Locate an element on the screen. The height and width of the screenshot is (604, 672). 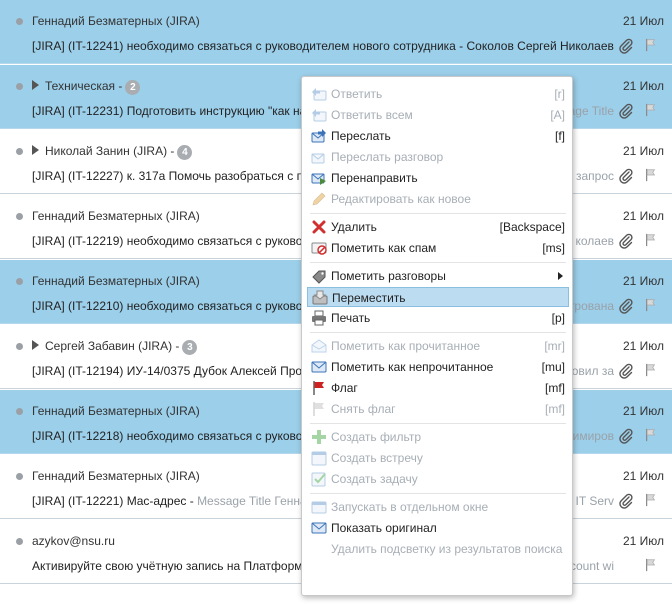
message-preview: трована is located at coordinates (591, 306).